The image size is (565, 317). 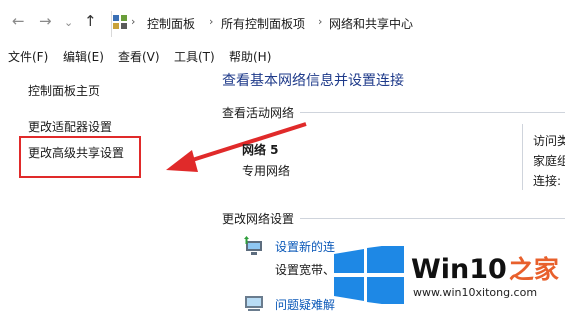 I want to click on connections-label: 连接:, so click(x=547, y=181).